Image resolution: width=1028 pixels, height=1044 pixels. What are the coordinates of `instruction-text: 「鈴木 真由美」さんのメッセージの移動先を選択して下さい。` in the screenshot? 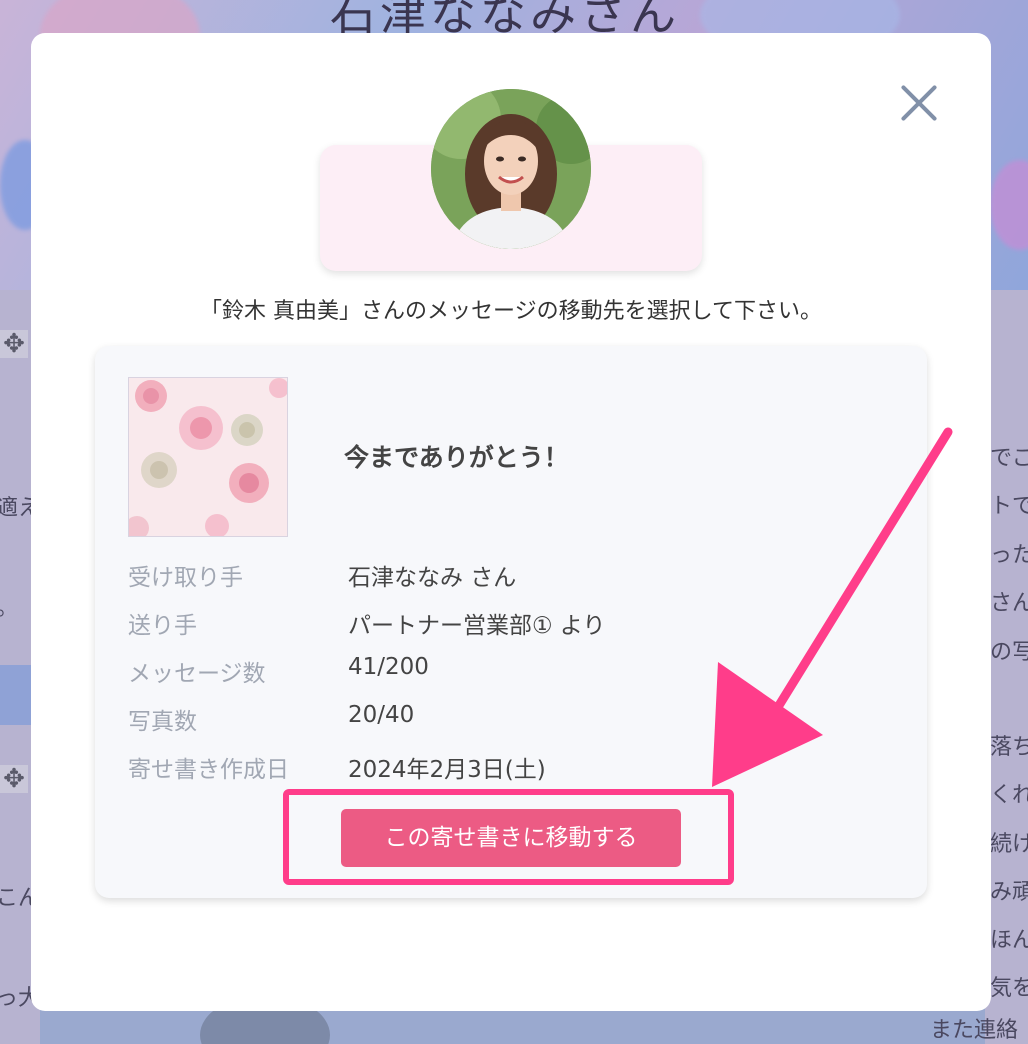 It's located at (511, 311).